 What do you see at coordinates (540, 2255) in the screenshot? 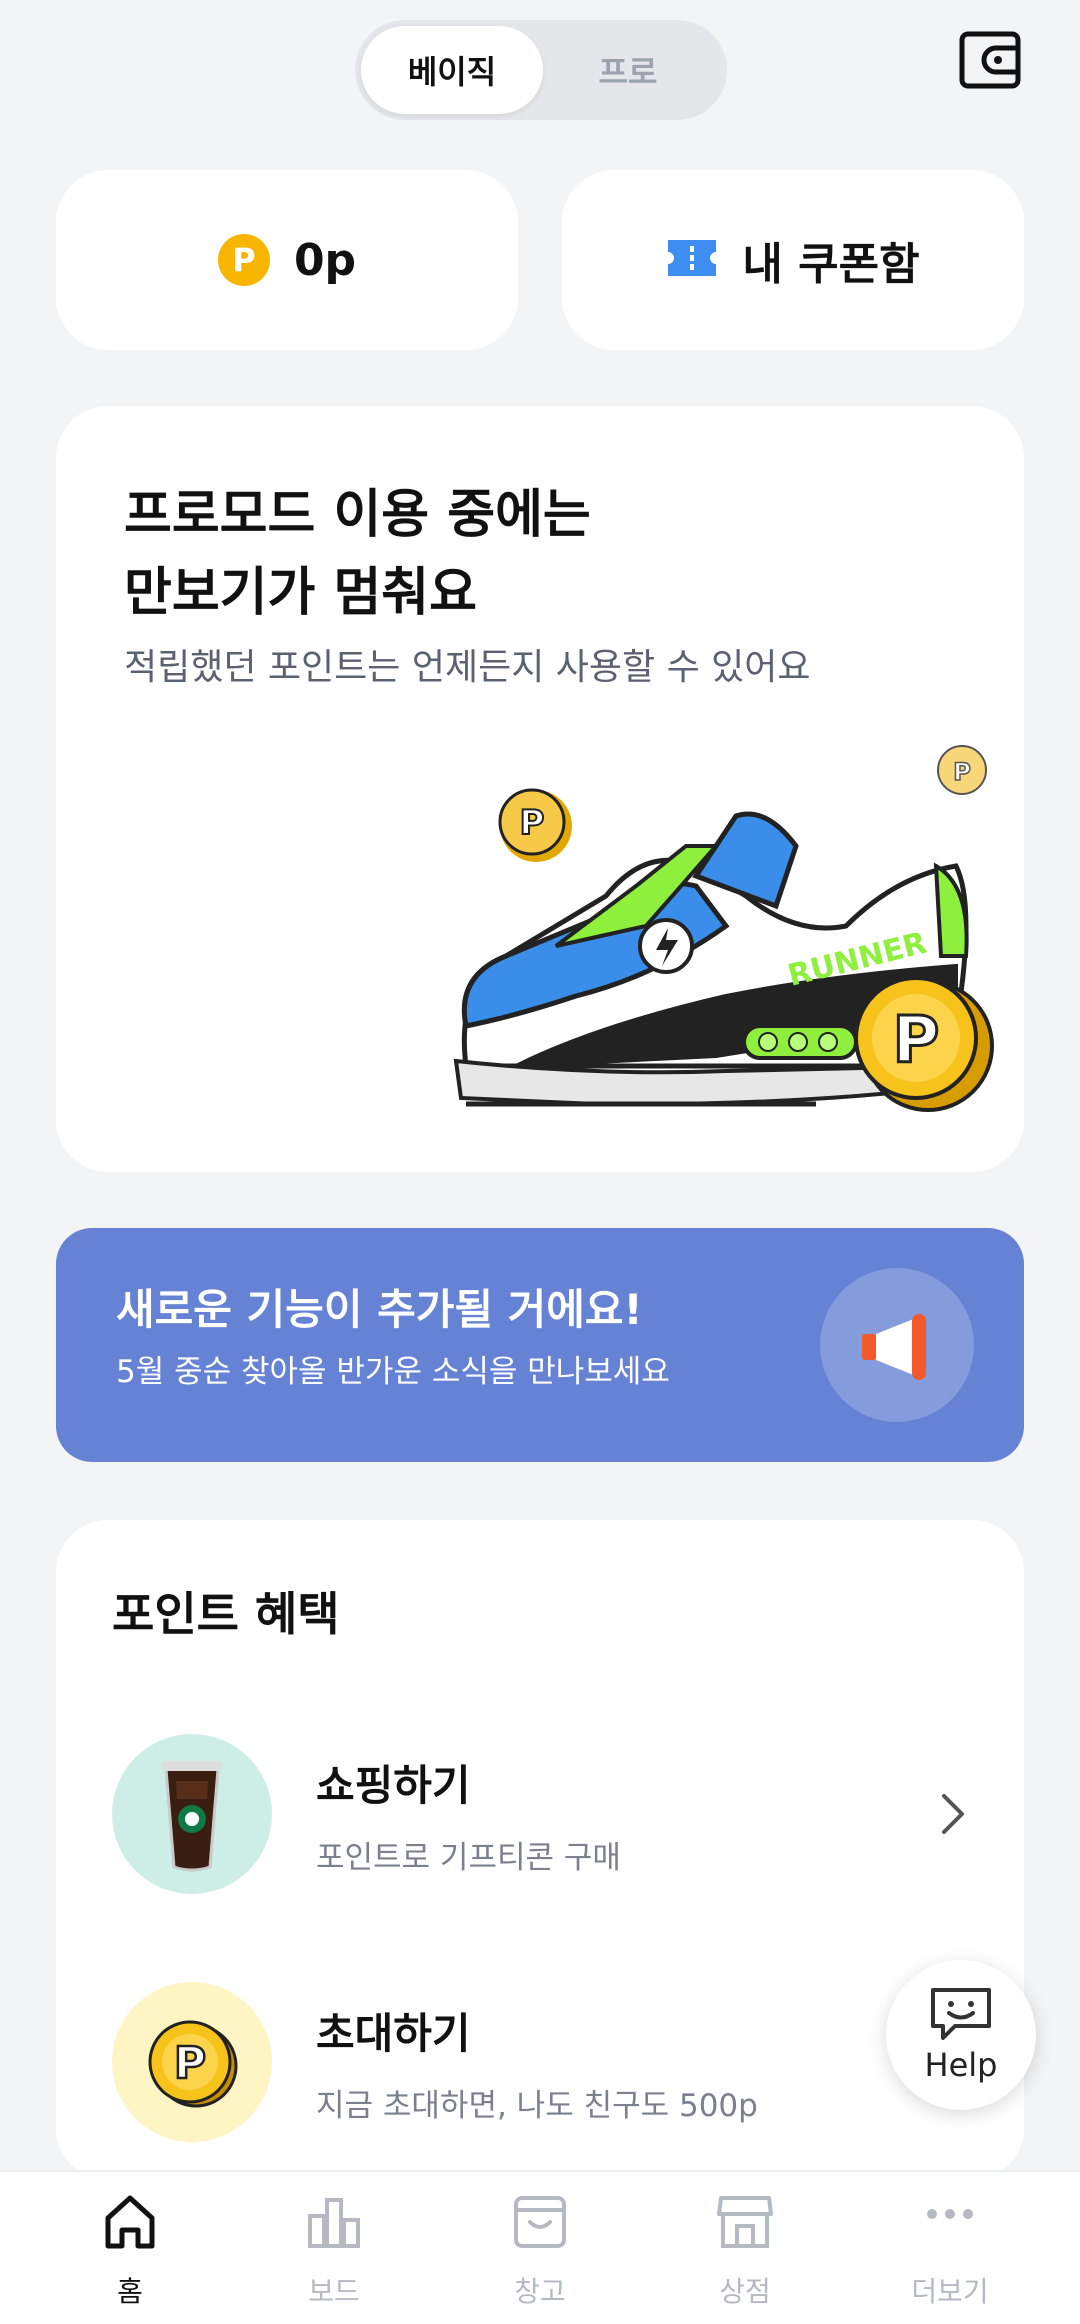
I see `nav-item-storage: 창고` at bounding box center [540, 2255].